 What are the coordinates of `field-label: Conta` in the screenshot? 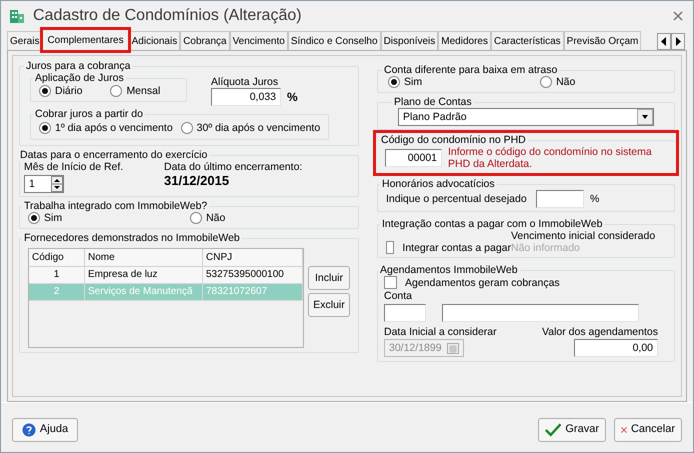 It's located at (399, 296).